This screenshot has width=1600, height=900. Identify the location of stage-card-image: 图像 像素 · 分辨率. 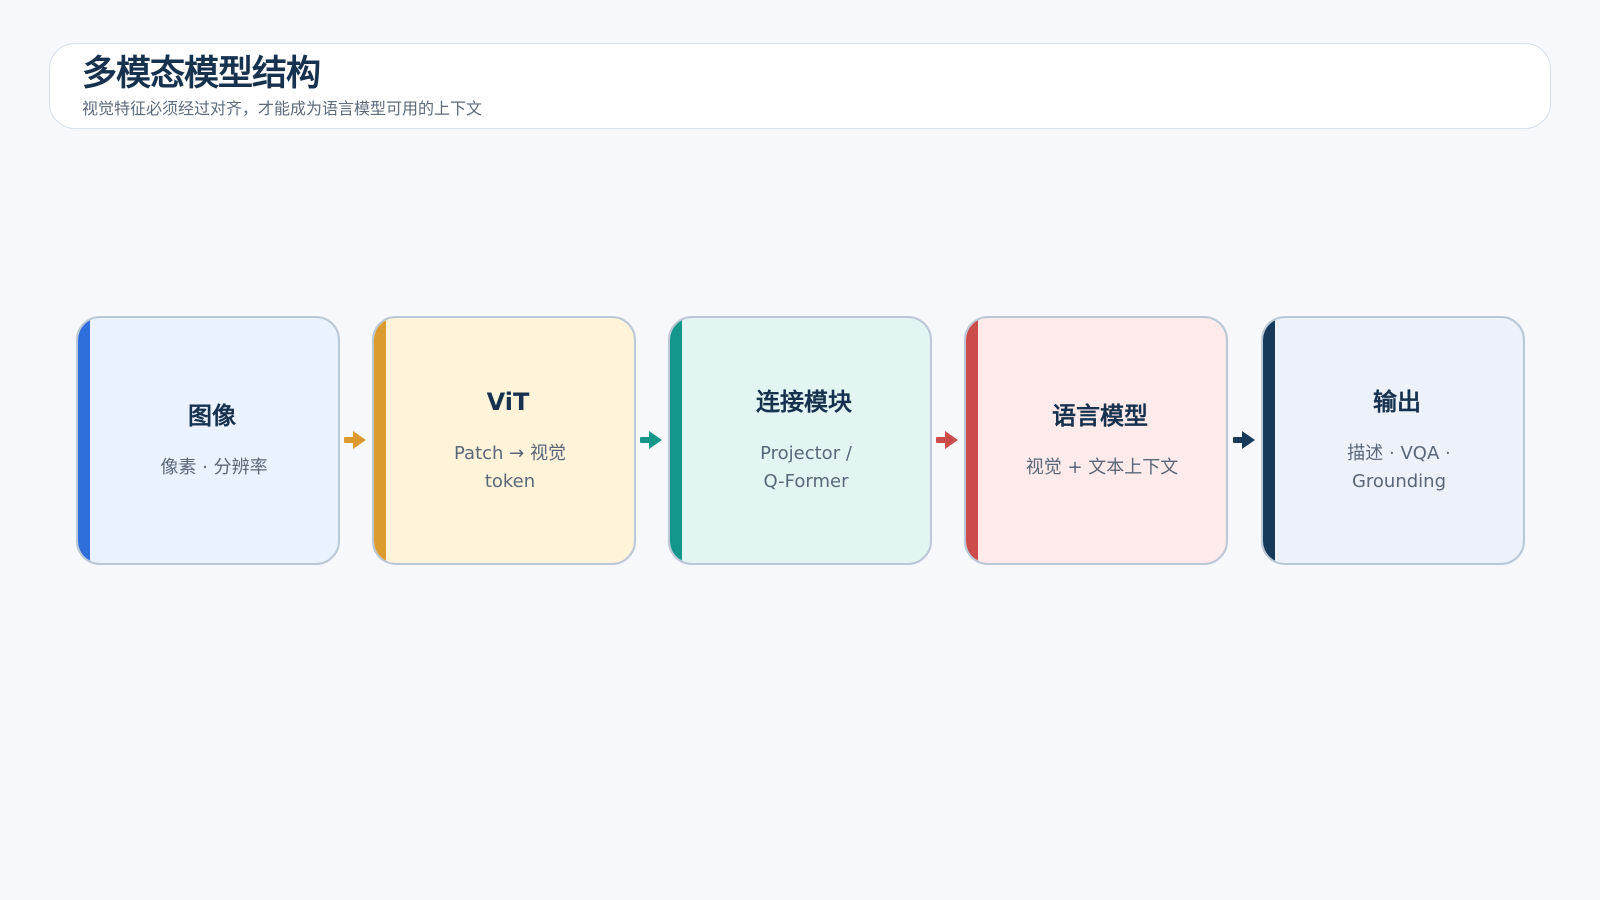
(208, 440).